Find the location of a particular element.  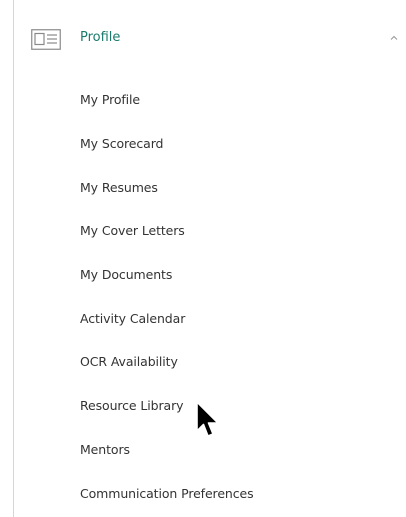

menu-item-mentors: Mentors is located at coordinates (210, 450).